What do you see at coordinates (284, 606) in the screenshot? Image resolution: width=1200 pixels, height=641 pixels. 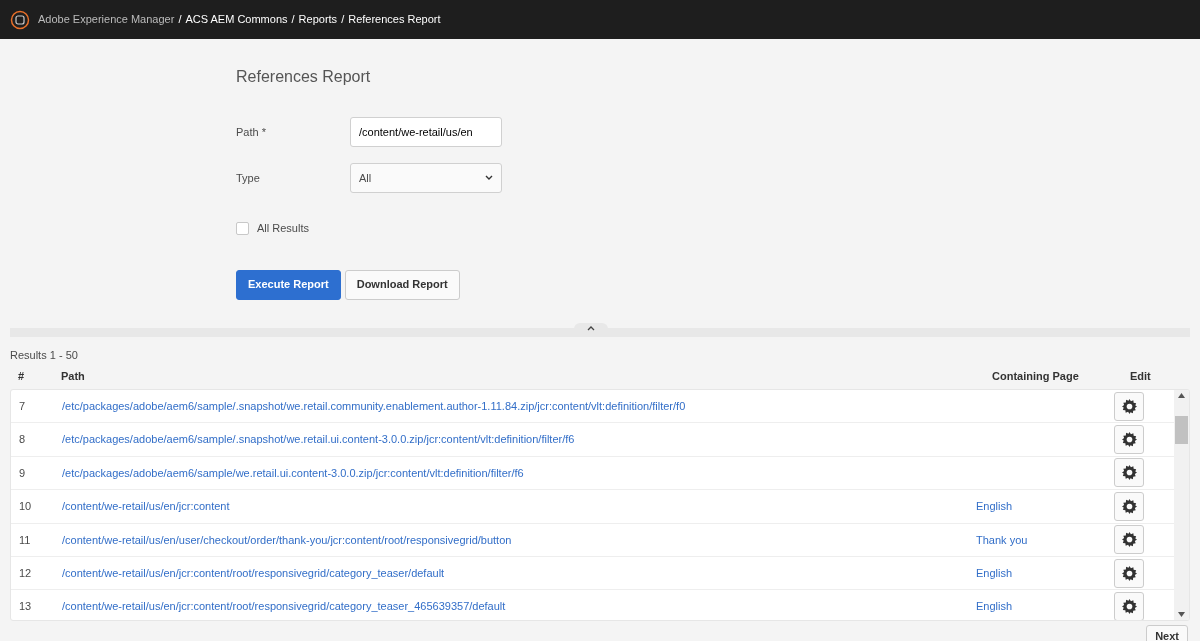 I see `path-link: /content/we-retail/us/en/jcr:content/root/responsivegrid/category_teaser_465639357/default` at bounding box center [284, 606].